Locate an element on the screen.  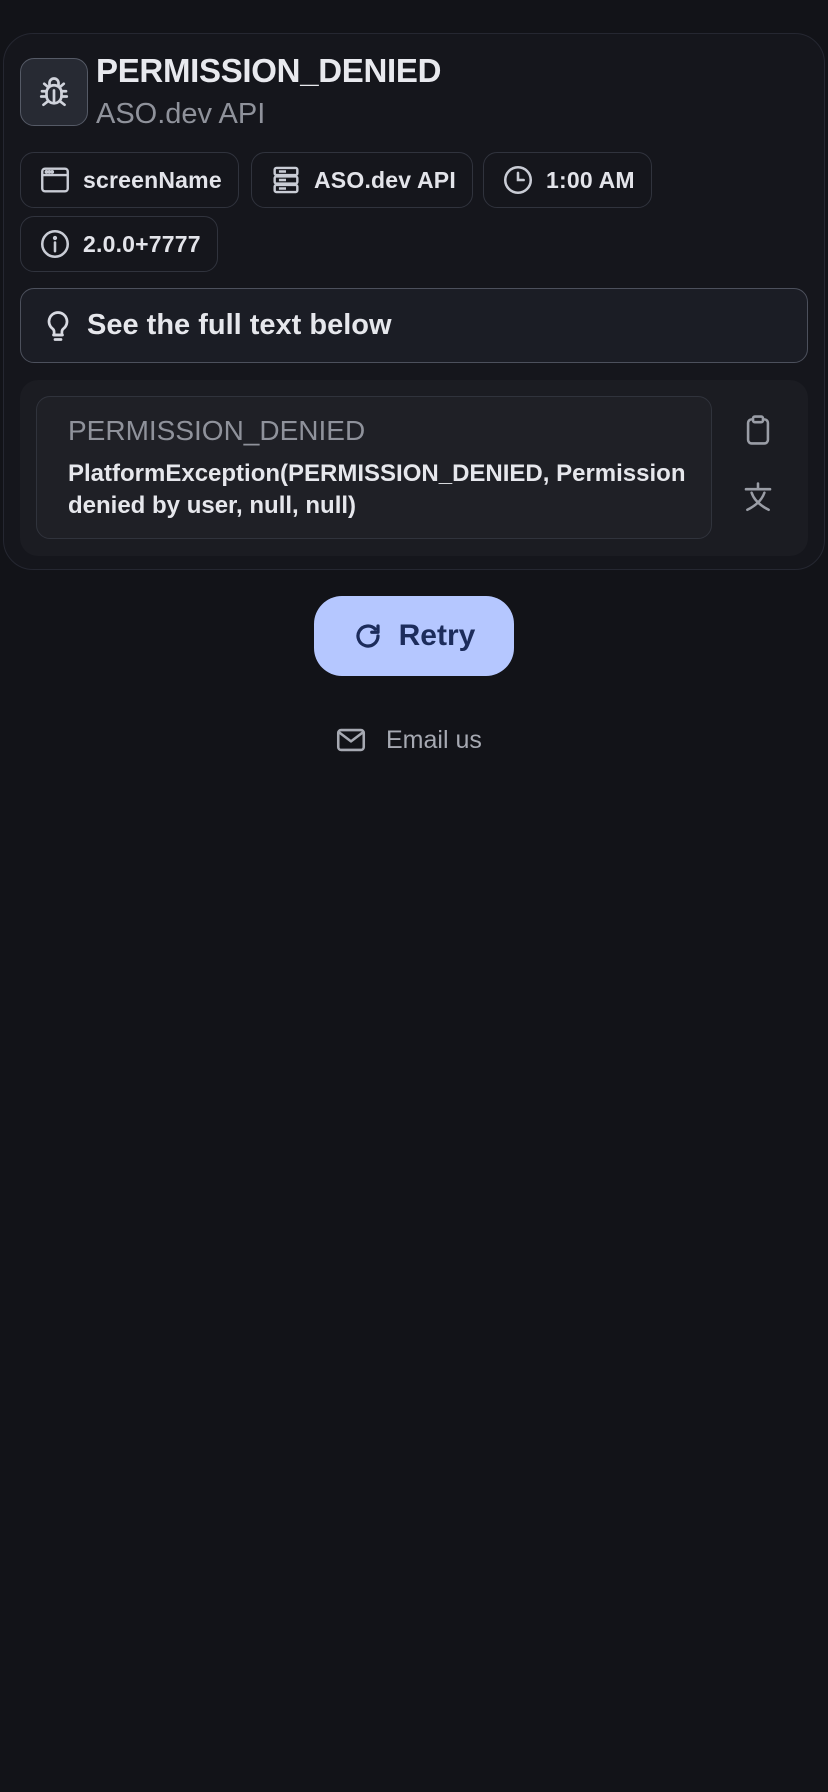
chip-version: 2.0.0+7777 is located at coordinates (119, 244).